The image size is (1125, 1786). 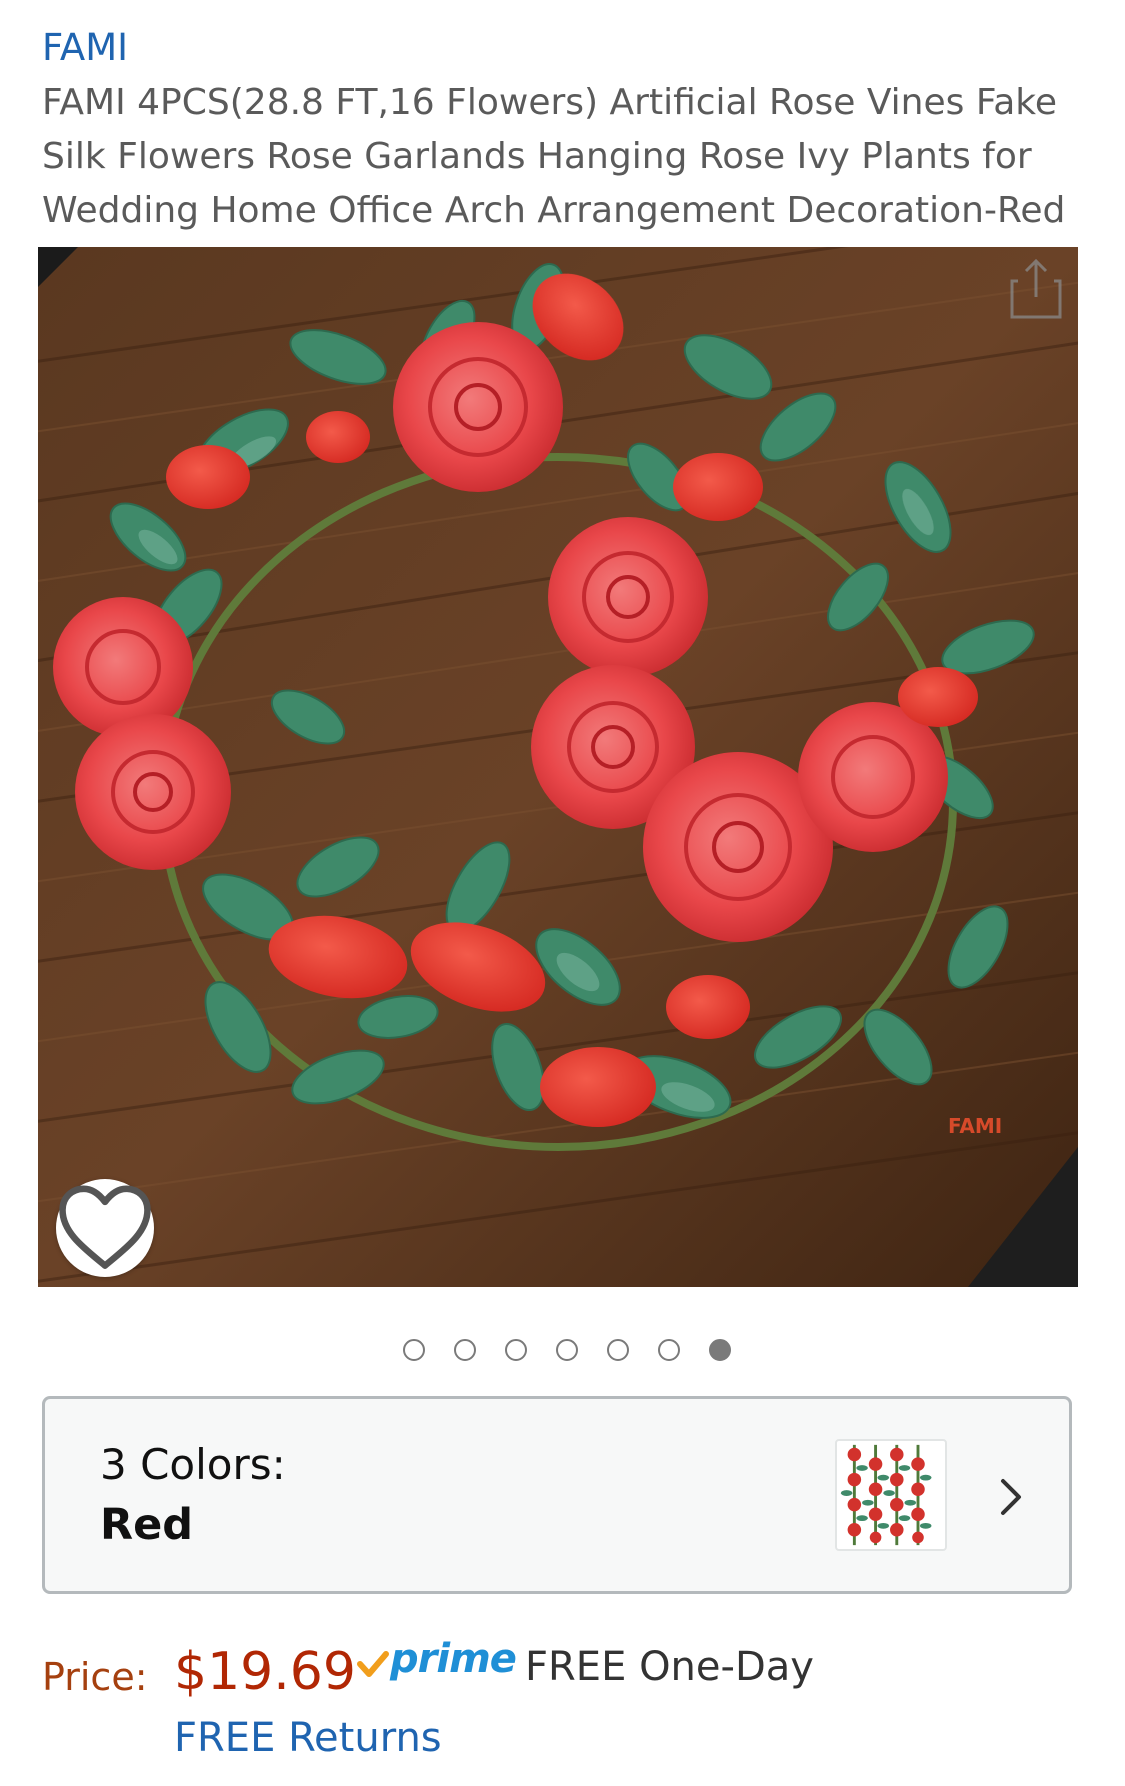 I want to click on favorite-button, so click(x=105, y=1228).